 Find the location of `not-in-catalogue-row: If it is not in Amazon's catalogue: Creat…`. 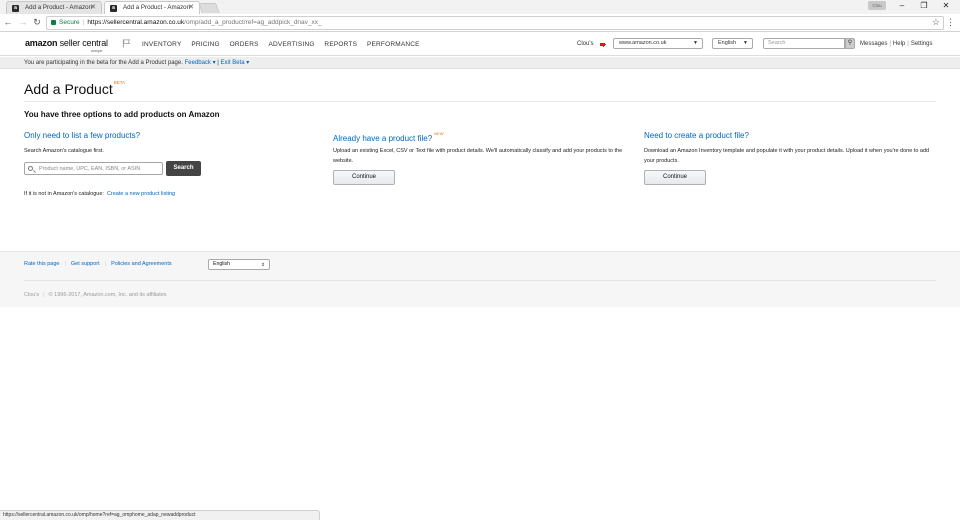

not-in-catalogue-row: If it is not in Amazon's catalogue: Creat… is located at coordinates (99, 194).